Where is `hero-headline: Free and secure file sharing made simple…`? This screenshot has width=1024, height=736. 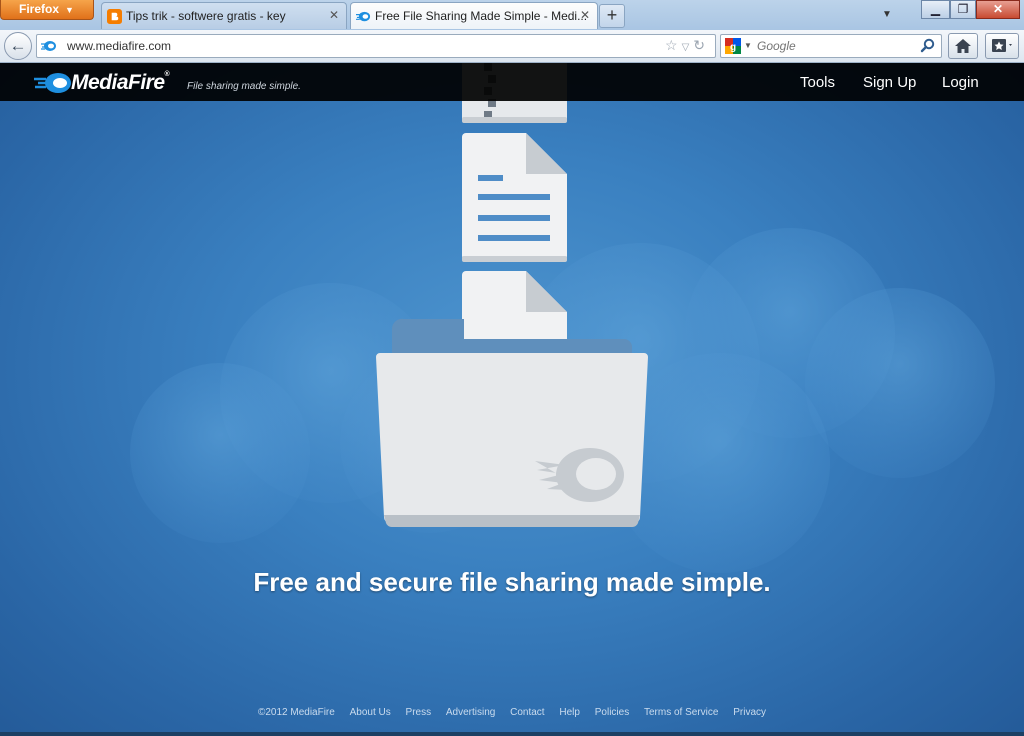 hero-headline: Free and secure file sharing made simple… is located at coordinates (512, 582).